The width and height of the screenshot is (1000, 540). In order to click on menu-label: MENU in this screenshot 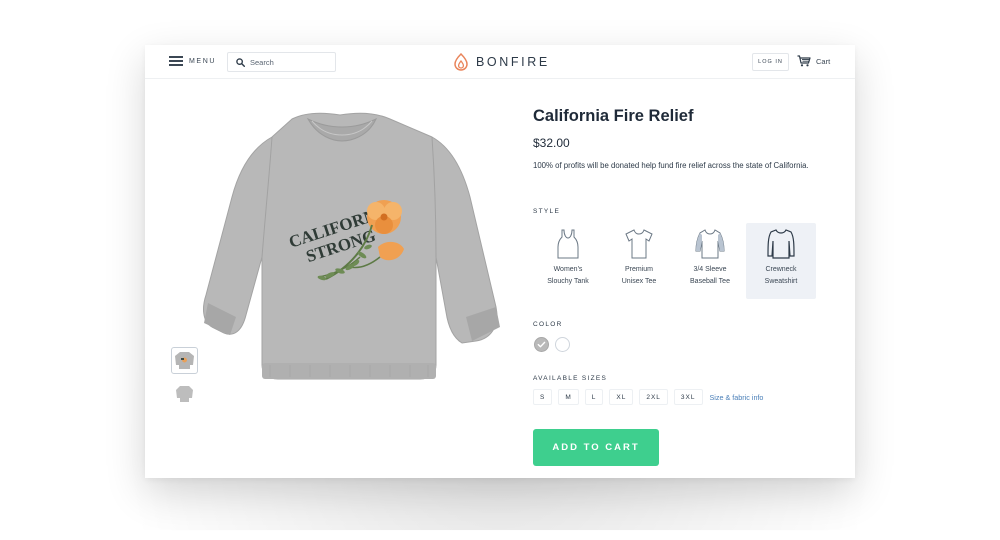, I will do `click(203, 61)`.